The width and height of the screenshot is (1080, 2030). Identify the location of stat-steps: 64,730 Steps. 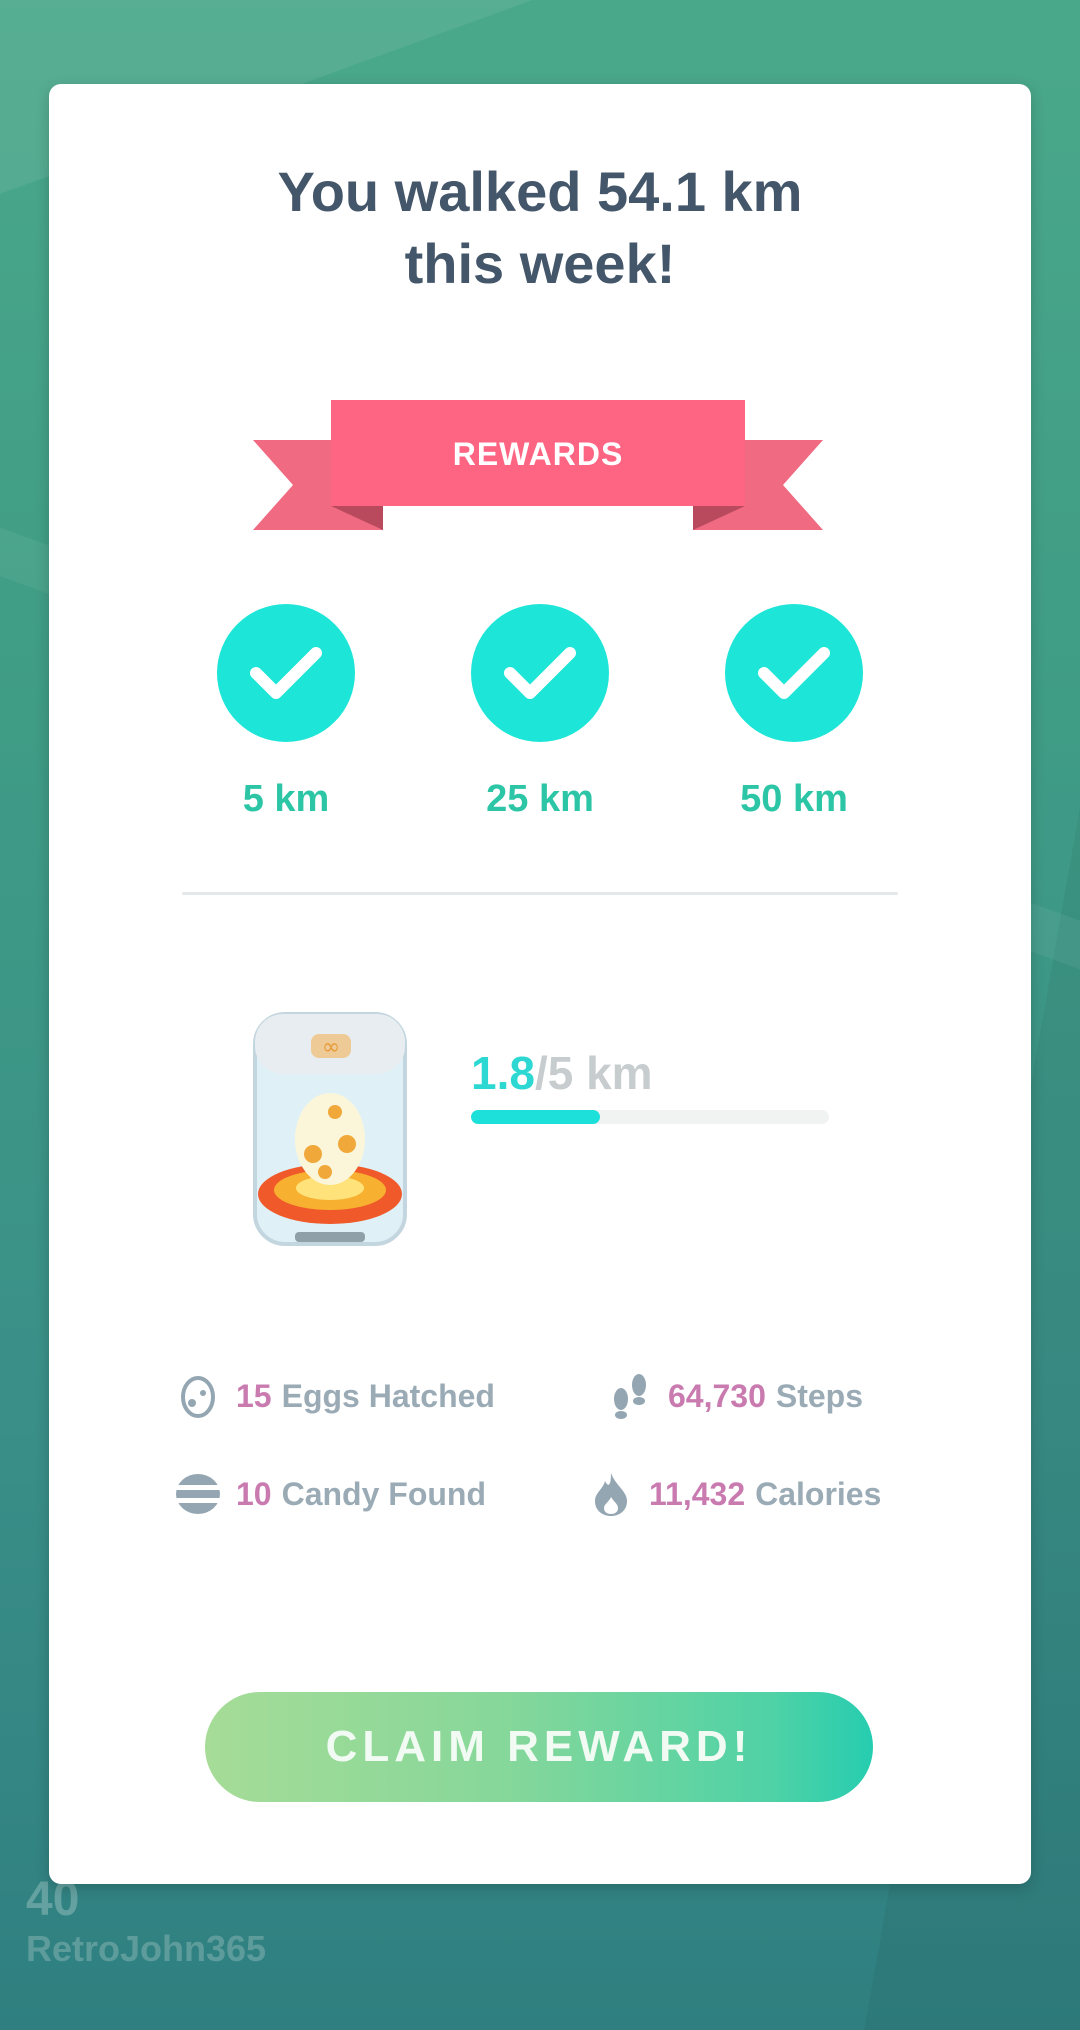
(734, 1396).